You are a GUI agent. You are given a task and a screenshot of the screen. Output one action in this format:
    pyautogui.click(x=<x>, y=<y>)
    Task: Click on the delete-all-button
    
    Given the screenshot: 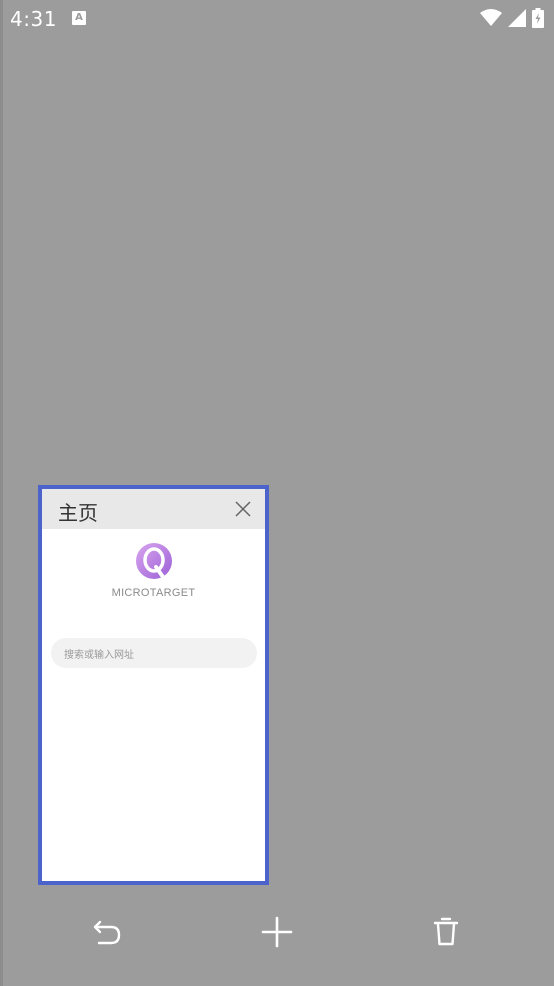 What is the action you would take?
    pyautogui.click(x=446, y=932)
    